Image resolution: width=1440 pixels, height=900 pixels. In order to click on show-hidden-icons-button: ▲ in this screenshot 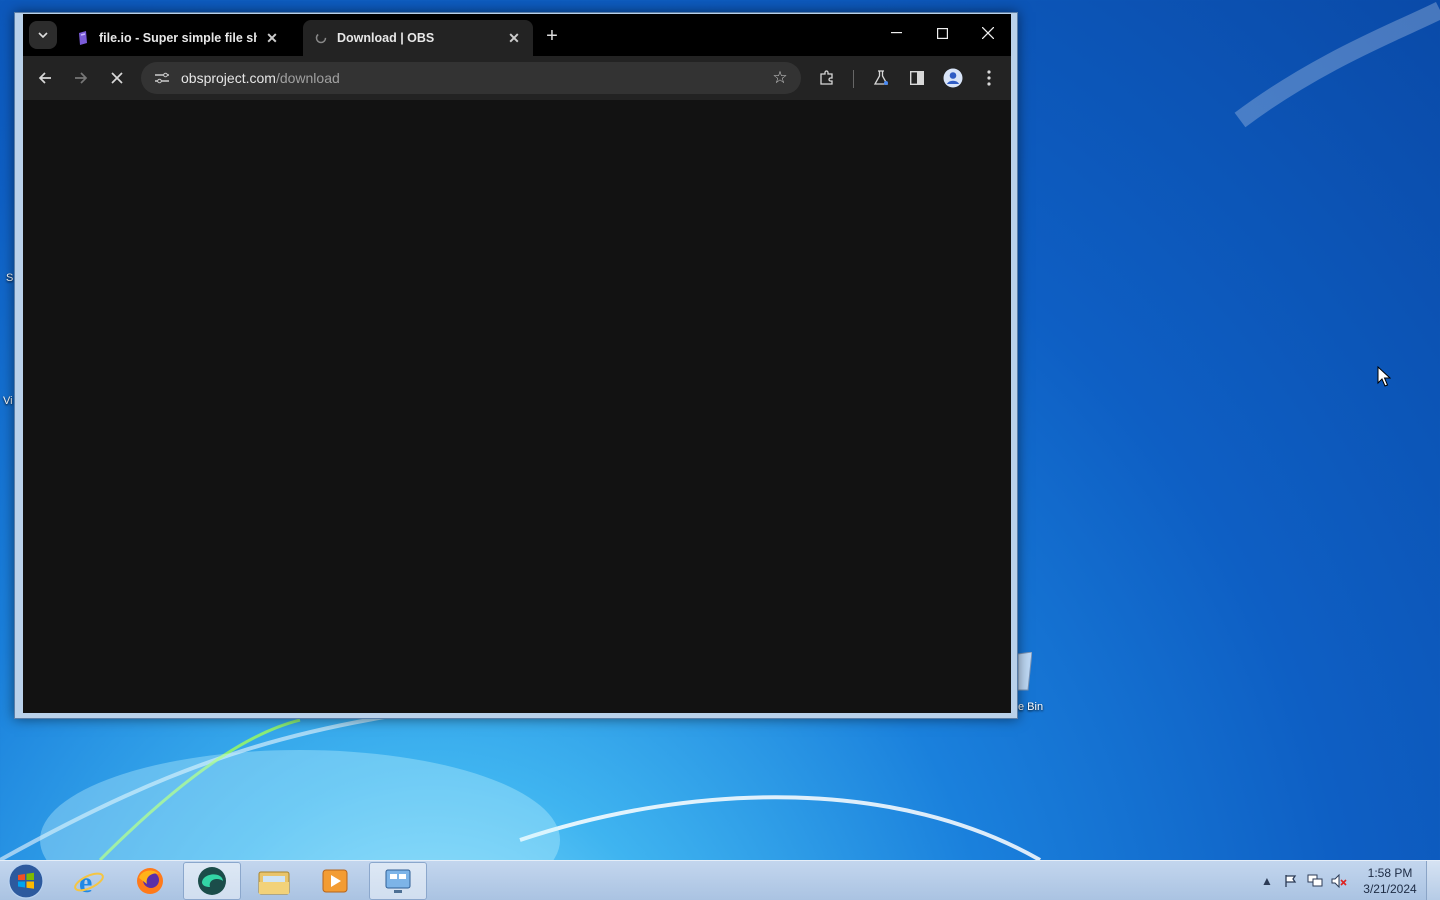, I will do `click(1267, 881)`.